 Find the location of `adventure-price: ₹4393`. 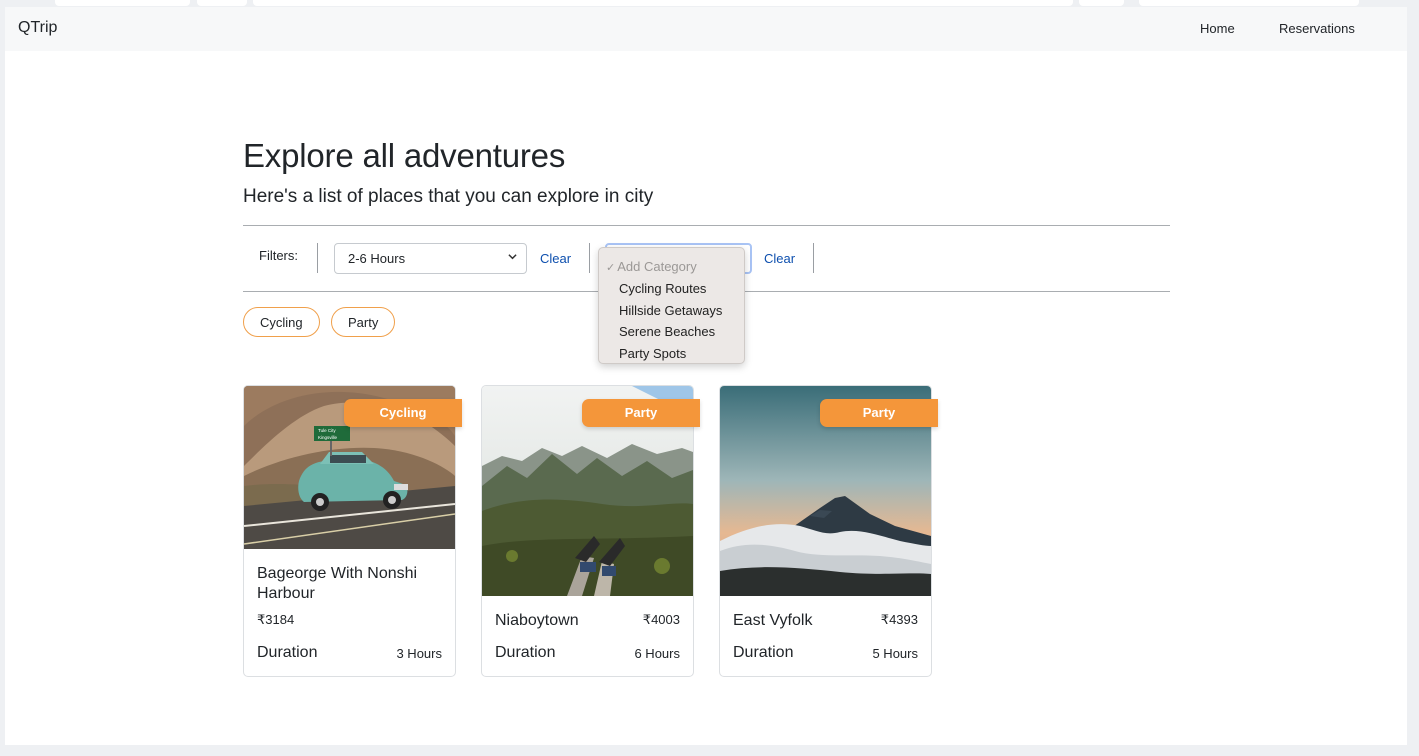

adventure-price: ₹4393 is located at coordinates (899, 619).